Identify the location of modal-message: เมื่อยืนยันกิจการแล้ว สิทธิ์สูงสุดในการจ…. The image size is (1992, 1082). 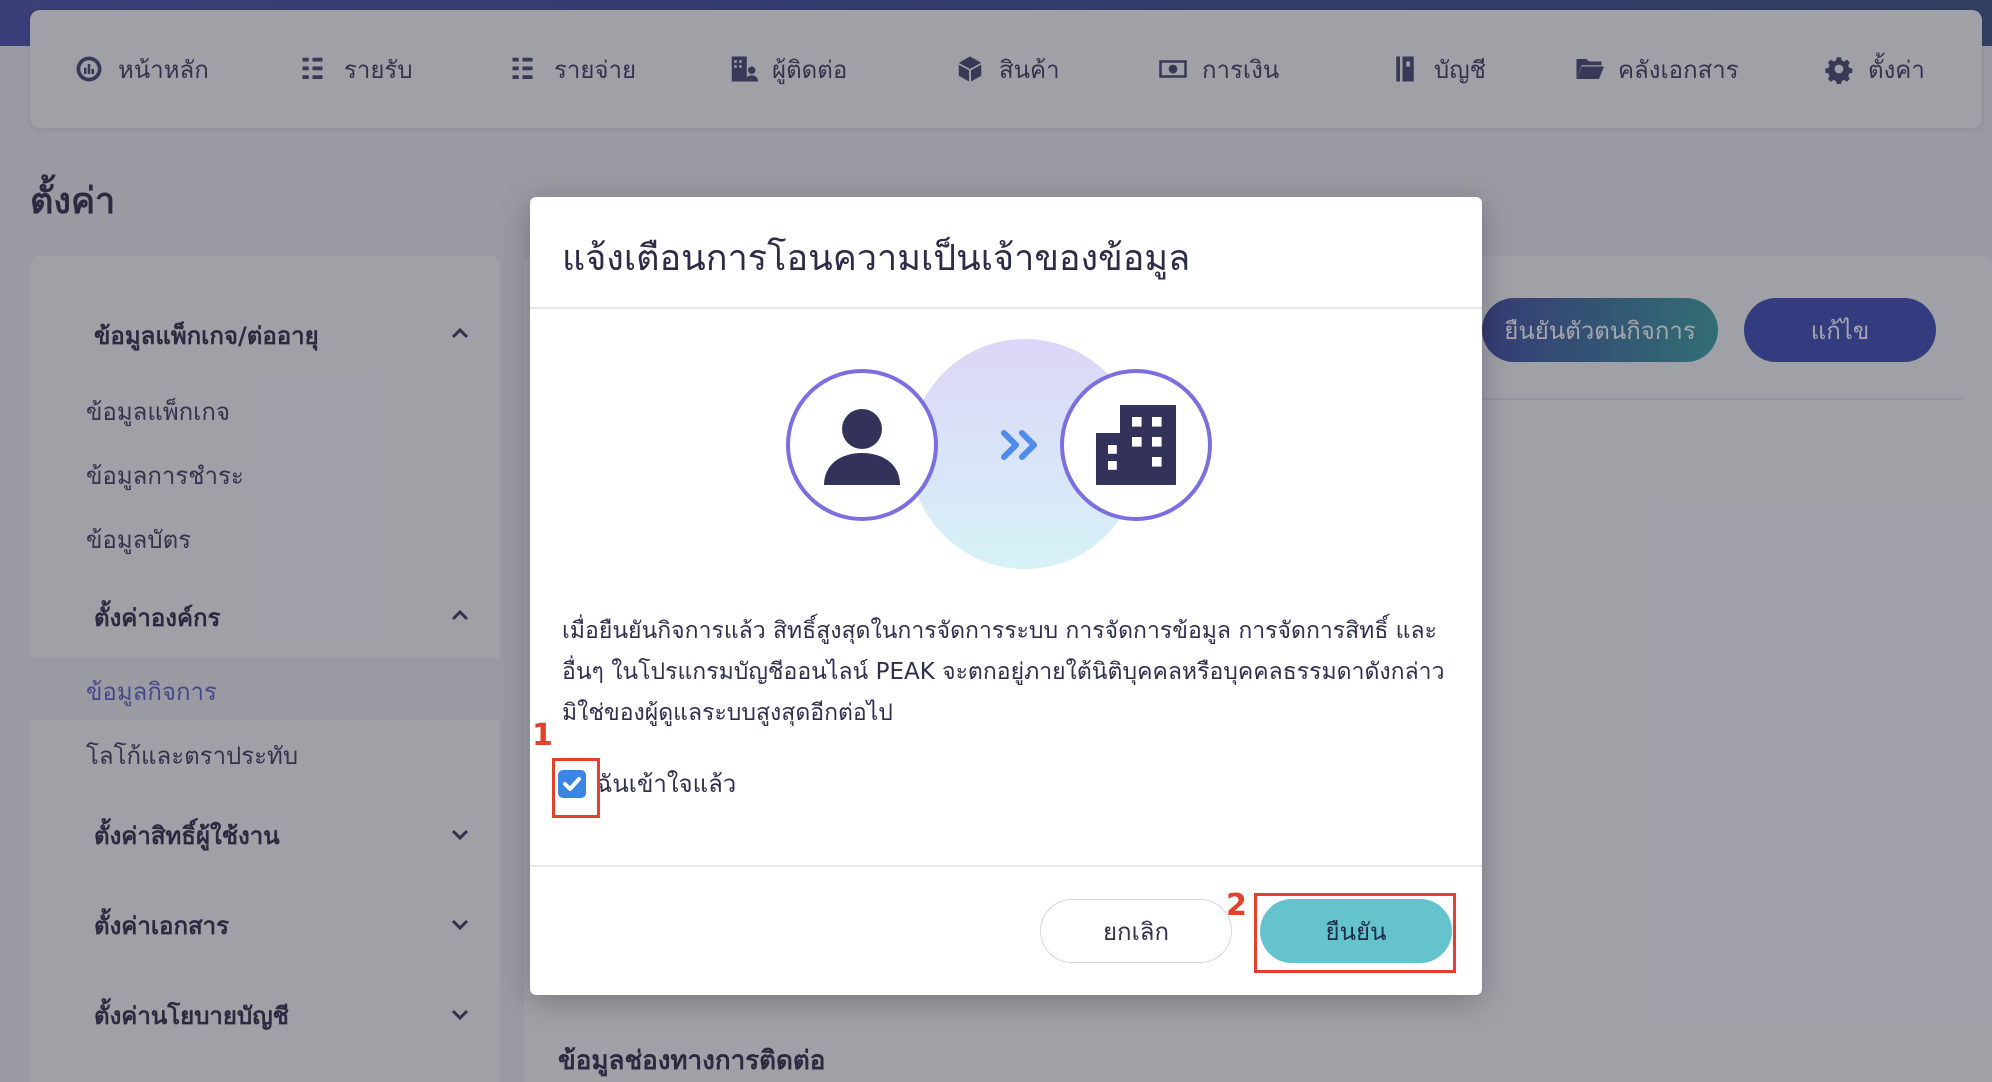
(1012, 672).